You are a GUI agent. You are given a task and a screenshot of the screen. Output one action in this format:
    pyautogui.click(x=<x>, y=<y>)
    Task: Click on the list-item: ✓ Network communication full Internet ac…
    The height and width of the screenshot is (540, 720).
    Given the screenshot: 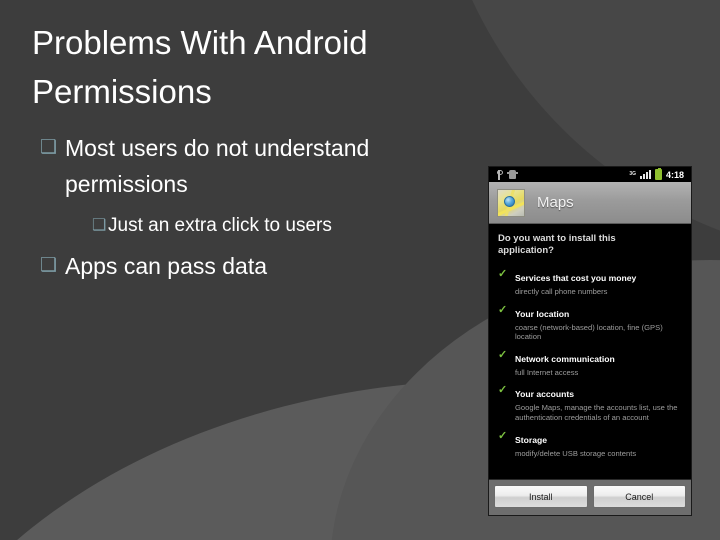 What is the action you would take?
    pyautogui.click(x=590, y=363)
    